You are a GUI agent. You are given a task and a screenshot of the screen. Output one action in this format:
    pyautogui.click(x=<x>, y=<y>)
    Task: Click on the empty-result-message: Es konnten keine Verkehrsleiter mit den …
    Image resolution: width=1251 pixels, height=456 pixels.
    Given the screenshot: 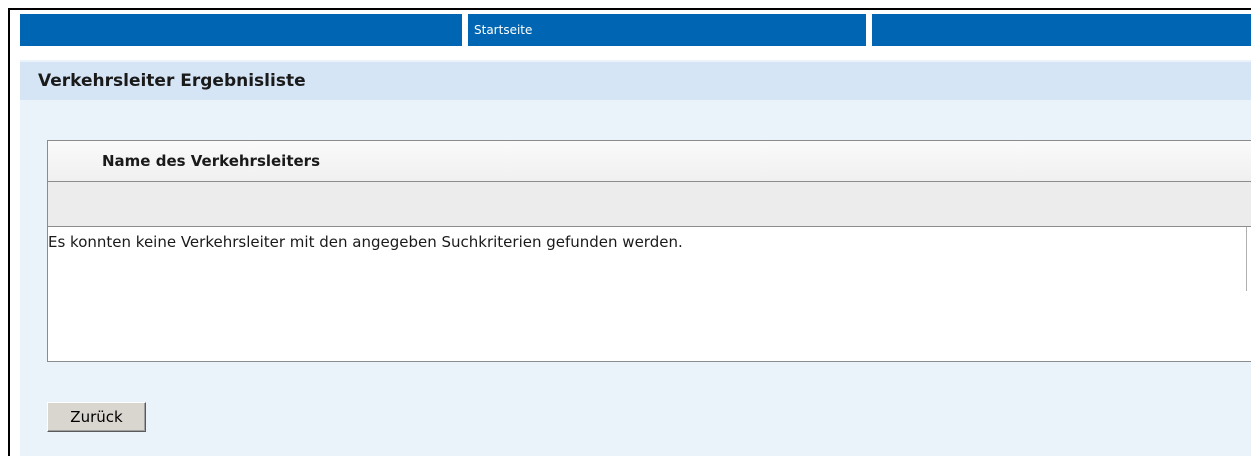 What is the action you would take?
    pyautogui.click(x=365, y=242)
    